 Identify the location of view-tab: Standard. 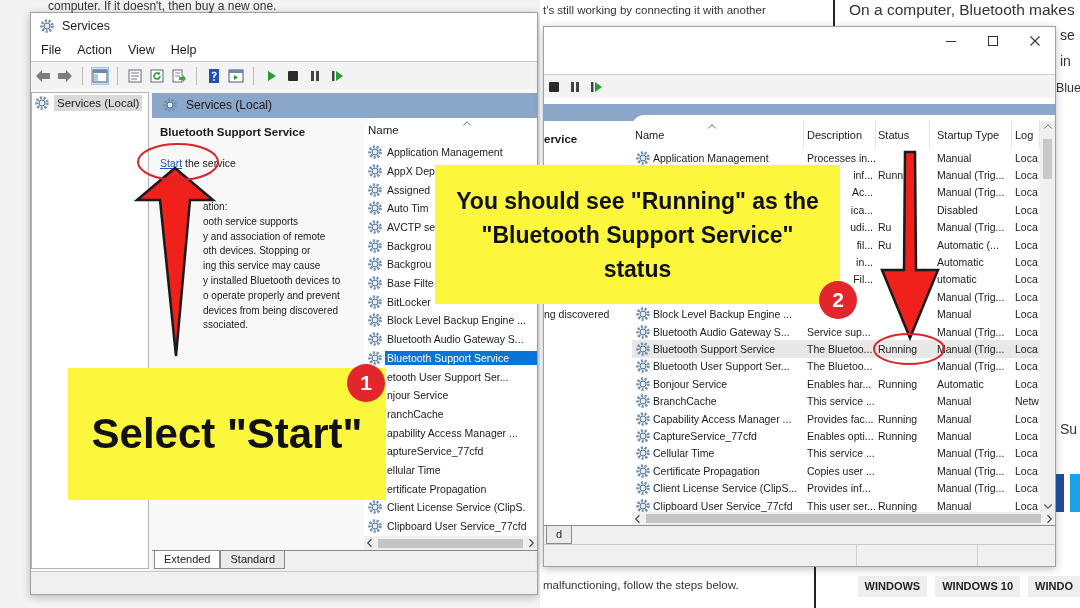
(253, 560).